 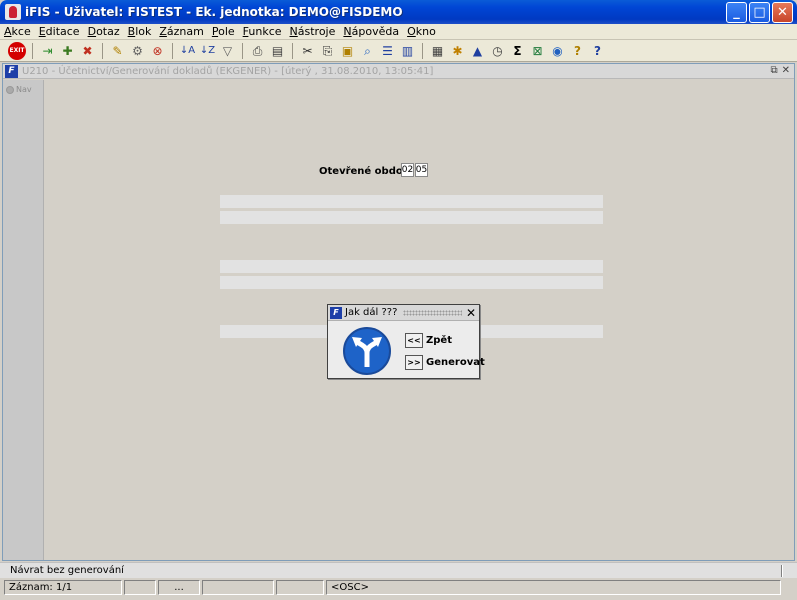 I want to click on status-separator, so click(x=782, y=571).